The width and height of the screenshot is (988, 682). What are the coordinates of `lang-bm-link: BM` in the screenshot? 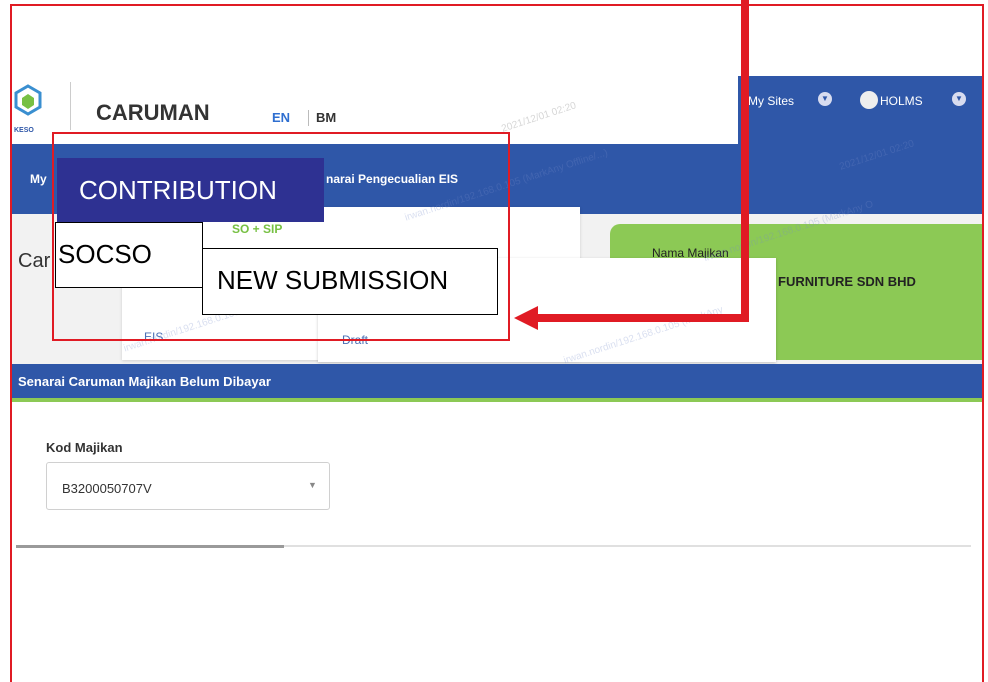 It's located at (326, 117).